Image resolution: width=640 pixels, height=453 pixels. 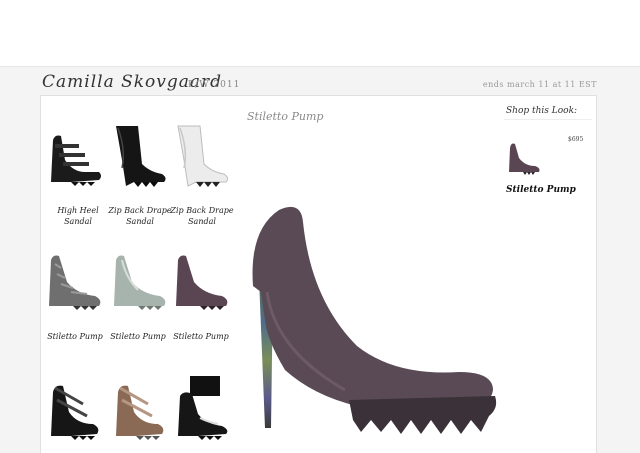 What do you see at coordinates (139, 283) in the screenshot?
I see `silver-pump-icon` at bounding box center [139, 283].